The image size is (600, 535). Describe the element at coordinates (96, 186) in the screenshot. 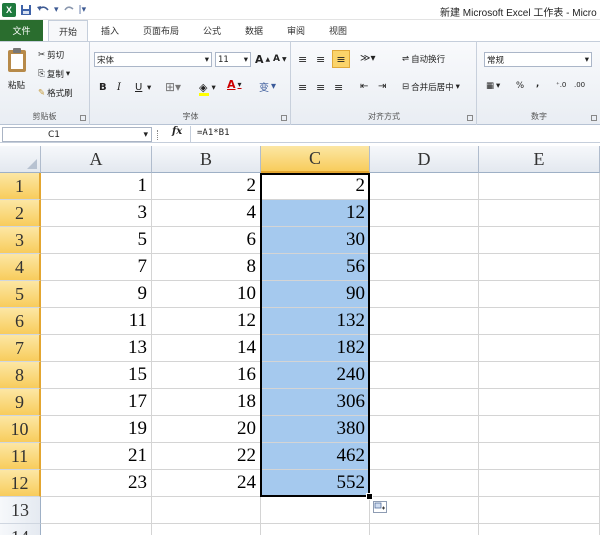

I see `cell-a: 1` at that location.